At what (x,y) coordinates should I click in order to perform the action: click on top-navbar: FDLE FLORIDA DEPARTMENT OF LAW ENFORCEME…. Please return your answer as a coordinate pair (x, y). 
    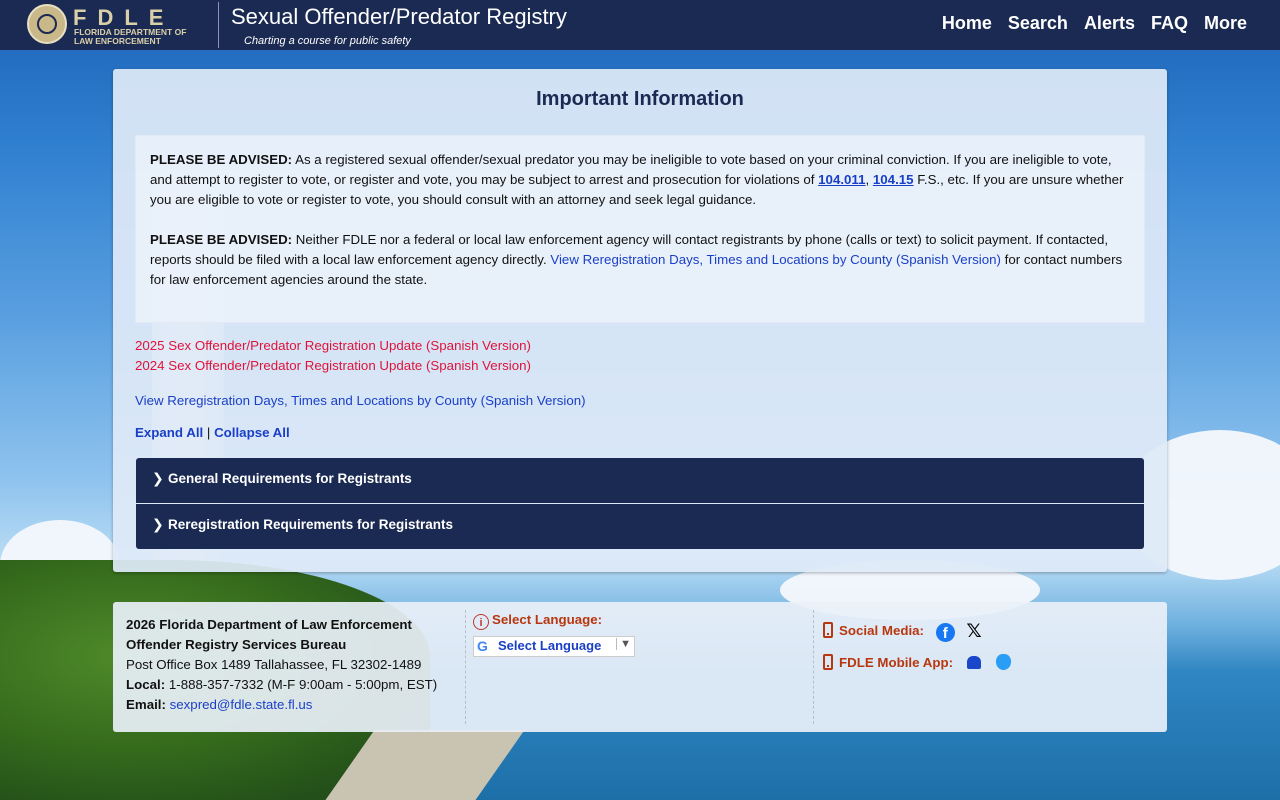
    Looking at the image, I should click on (640, 25).